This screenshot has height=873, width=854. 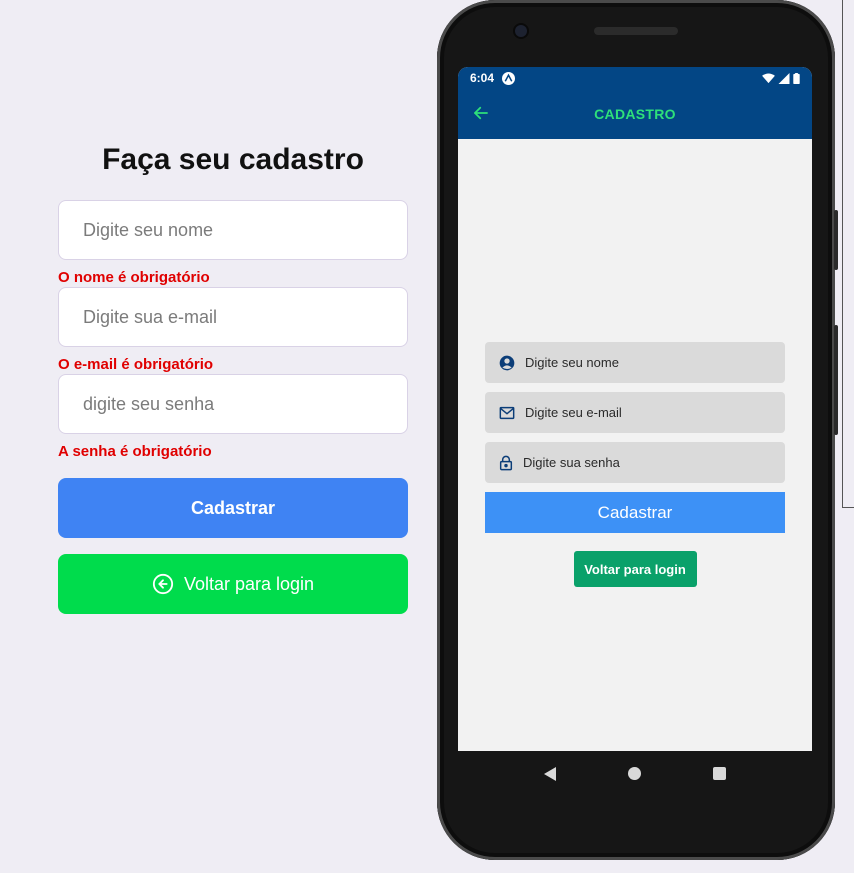 I want to click on back-arrow-icon, so click(x=481, y=113).